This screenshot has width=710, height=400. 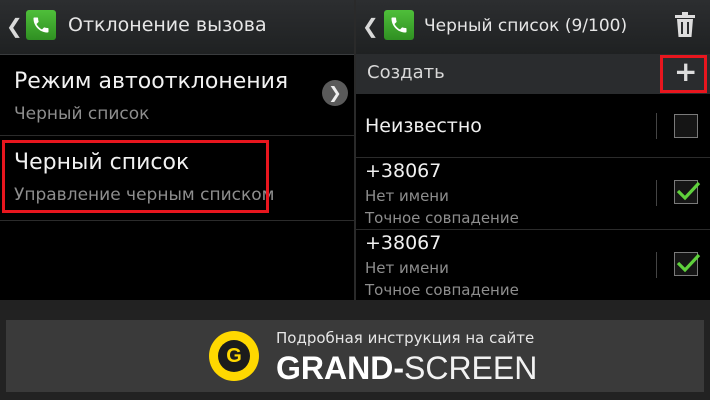 I want to click on item-title: Режим автоотклонения, so click(x=151, y=81).